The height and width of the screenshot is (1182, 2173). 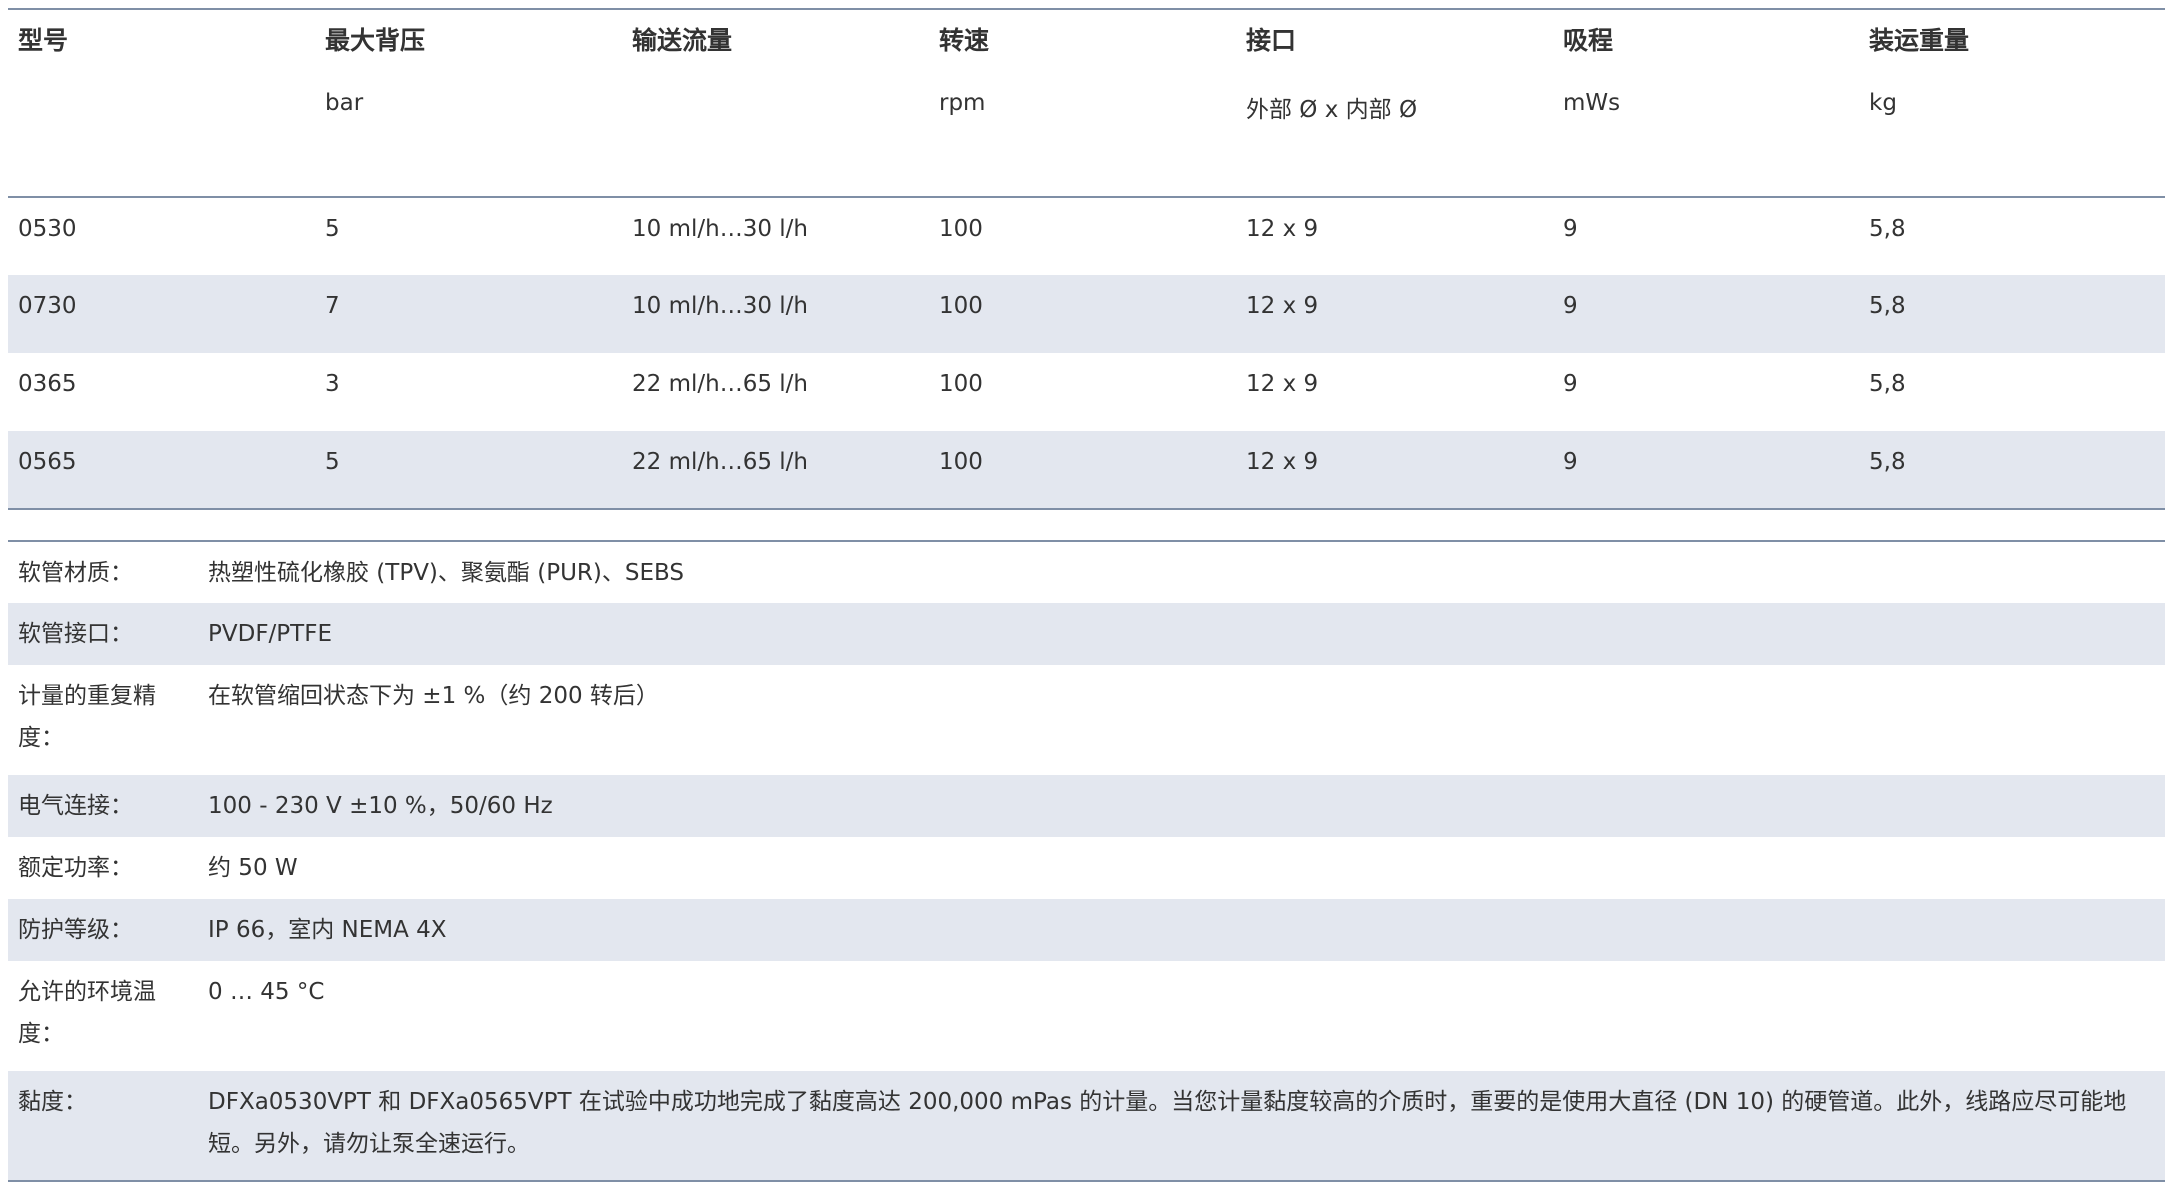 What do you see at coordinates (75, 868) in the screenshot?
I see `property-label: 额定功率：` at bounding box center [75, 868].